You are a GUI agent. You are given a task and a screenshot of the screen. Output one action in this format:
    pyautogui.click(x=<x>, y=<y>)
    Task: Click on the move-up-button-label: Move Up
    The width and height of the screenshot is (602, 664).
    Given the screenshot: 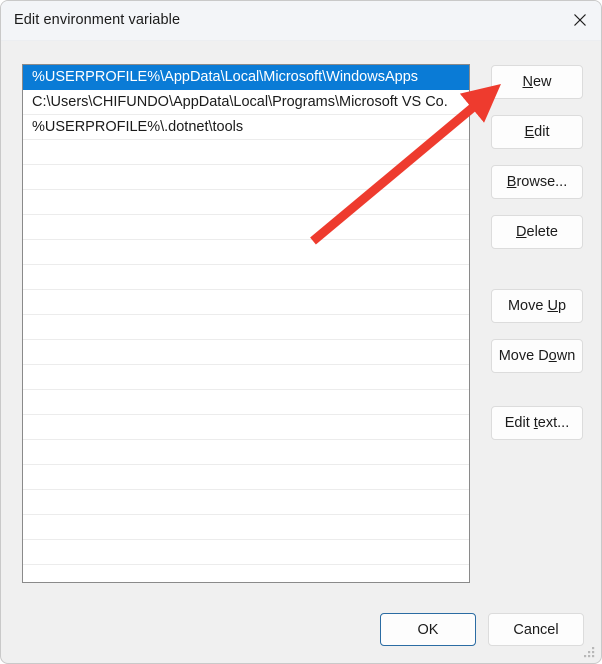 What is the action you would take?
    pyautogui.click(x=537, y=306)
    